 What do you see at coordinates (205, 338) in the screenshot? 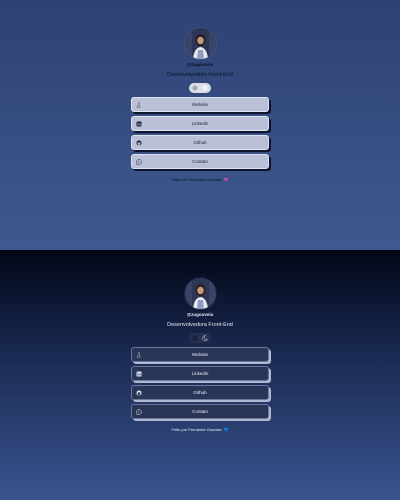
I see `moon-icon` at bounding box center [205, 338].